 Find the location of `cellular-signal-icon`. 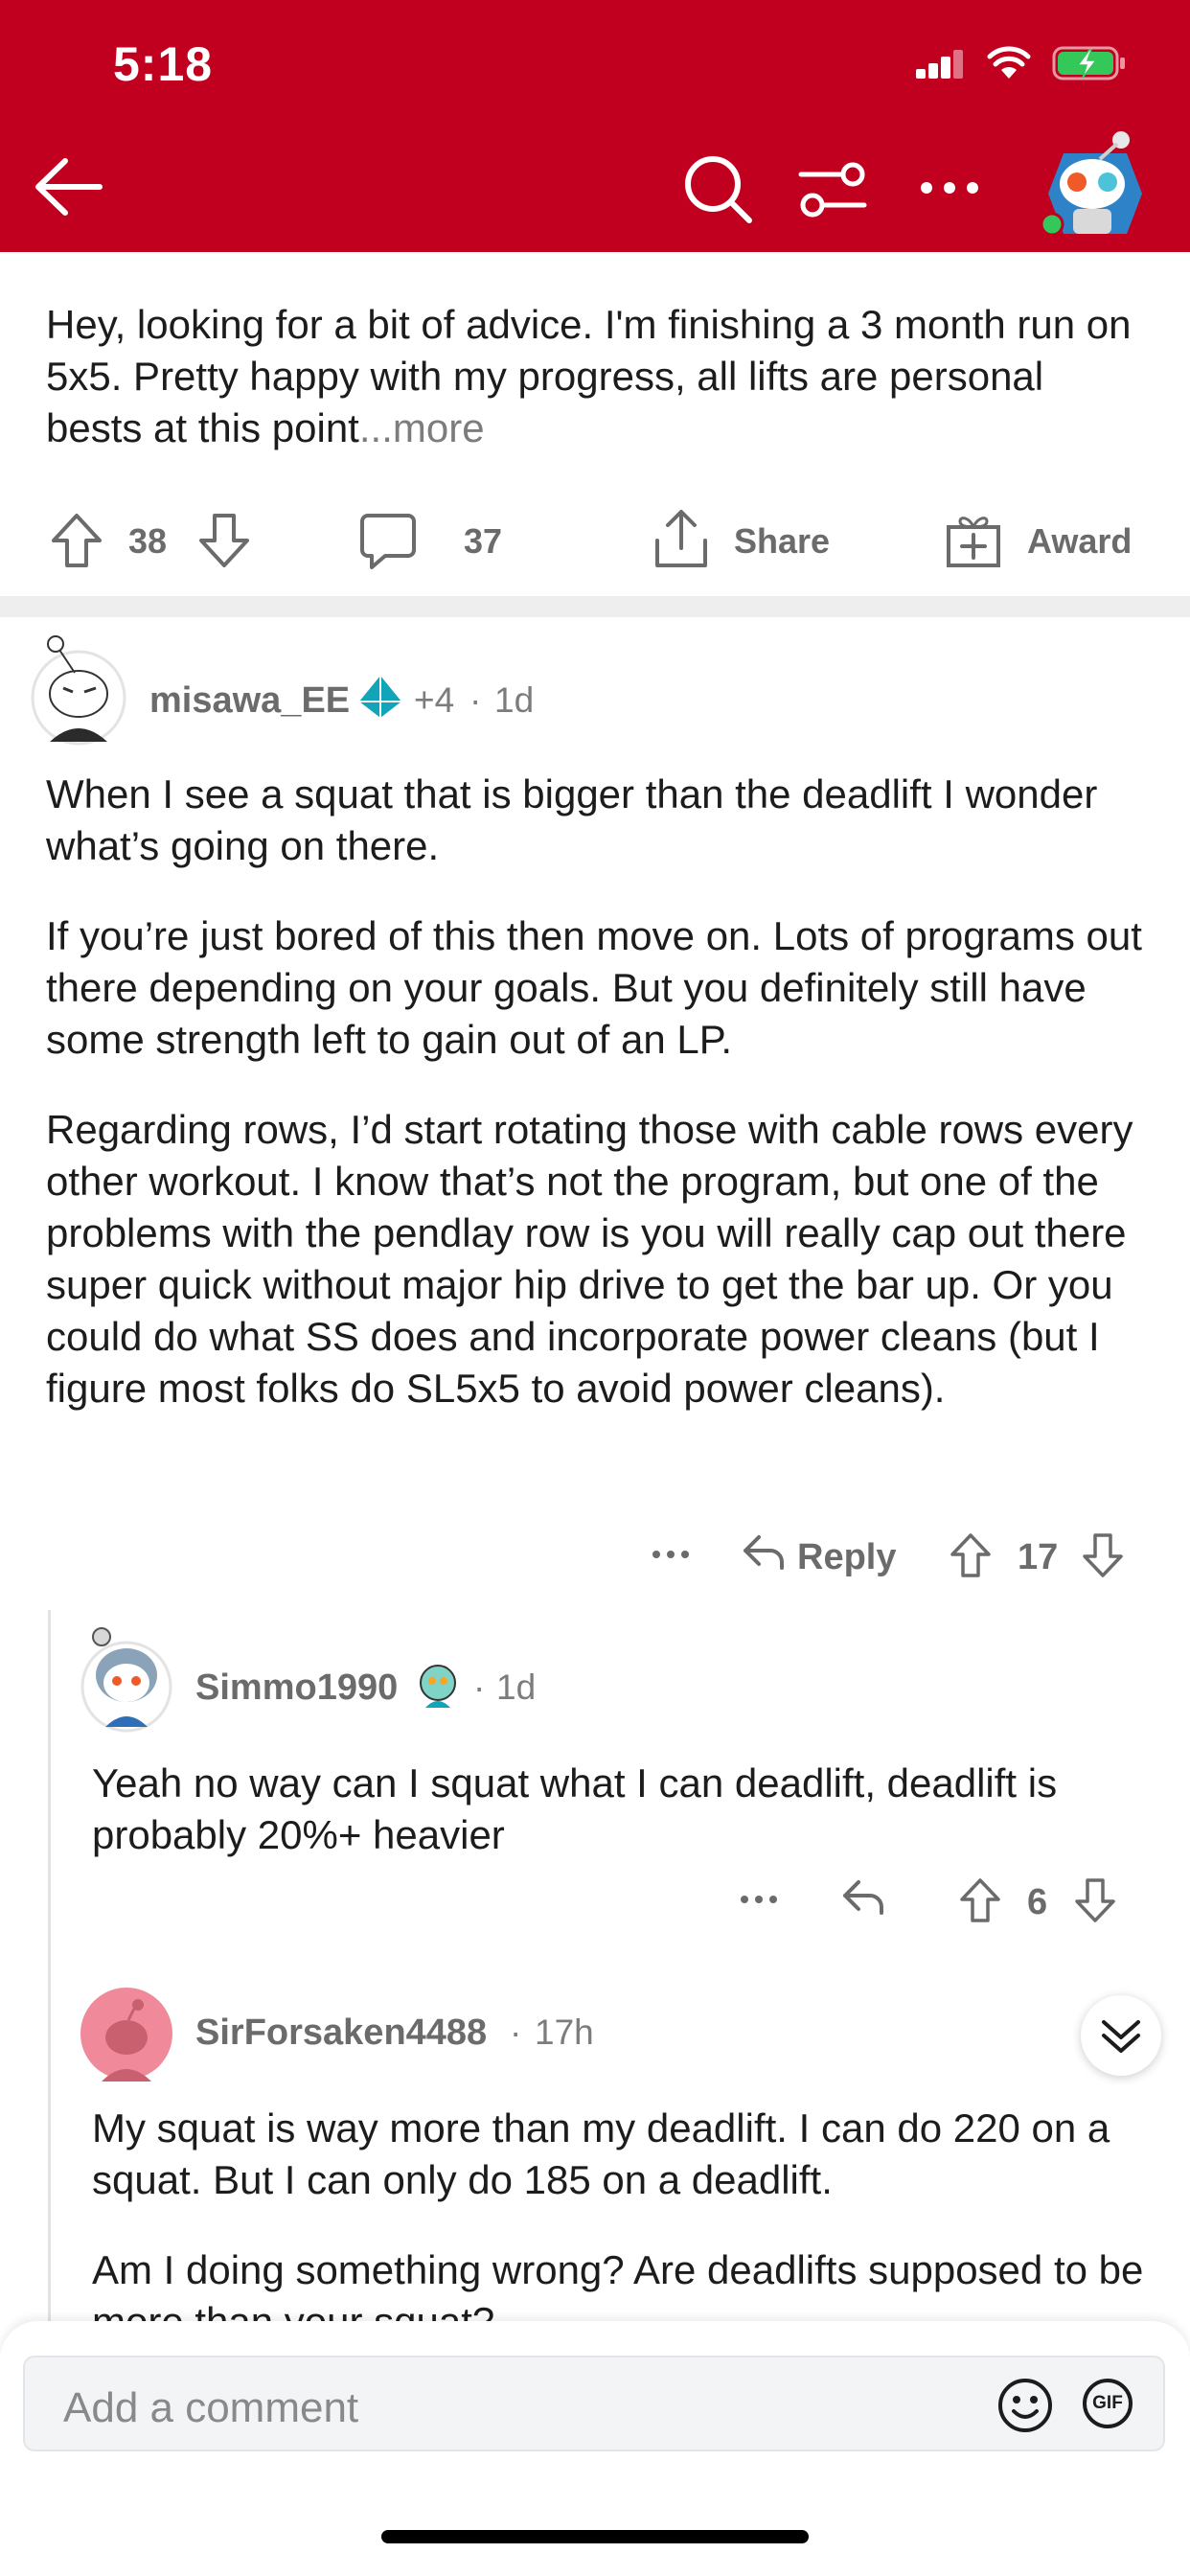

cellular-signal-icon is located at coordinates (940, 64).